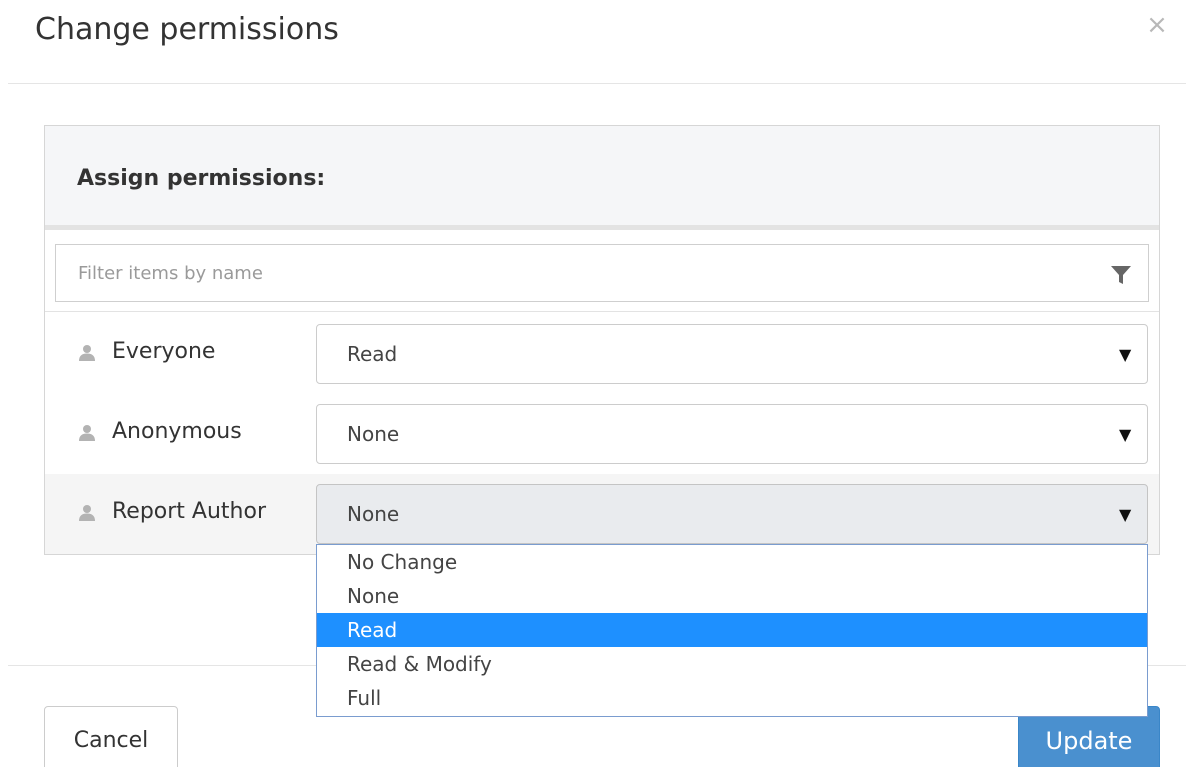  I want to click on filter-icon, so click(1121, 275).